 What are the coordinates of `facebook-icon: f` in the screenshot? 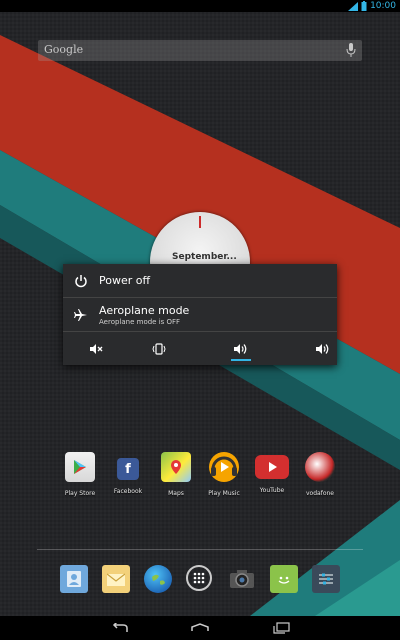 It's located at (128, 469).